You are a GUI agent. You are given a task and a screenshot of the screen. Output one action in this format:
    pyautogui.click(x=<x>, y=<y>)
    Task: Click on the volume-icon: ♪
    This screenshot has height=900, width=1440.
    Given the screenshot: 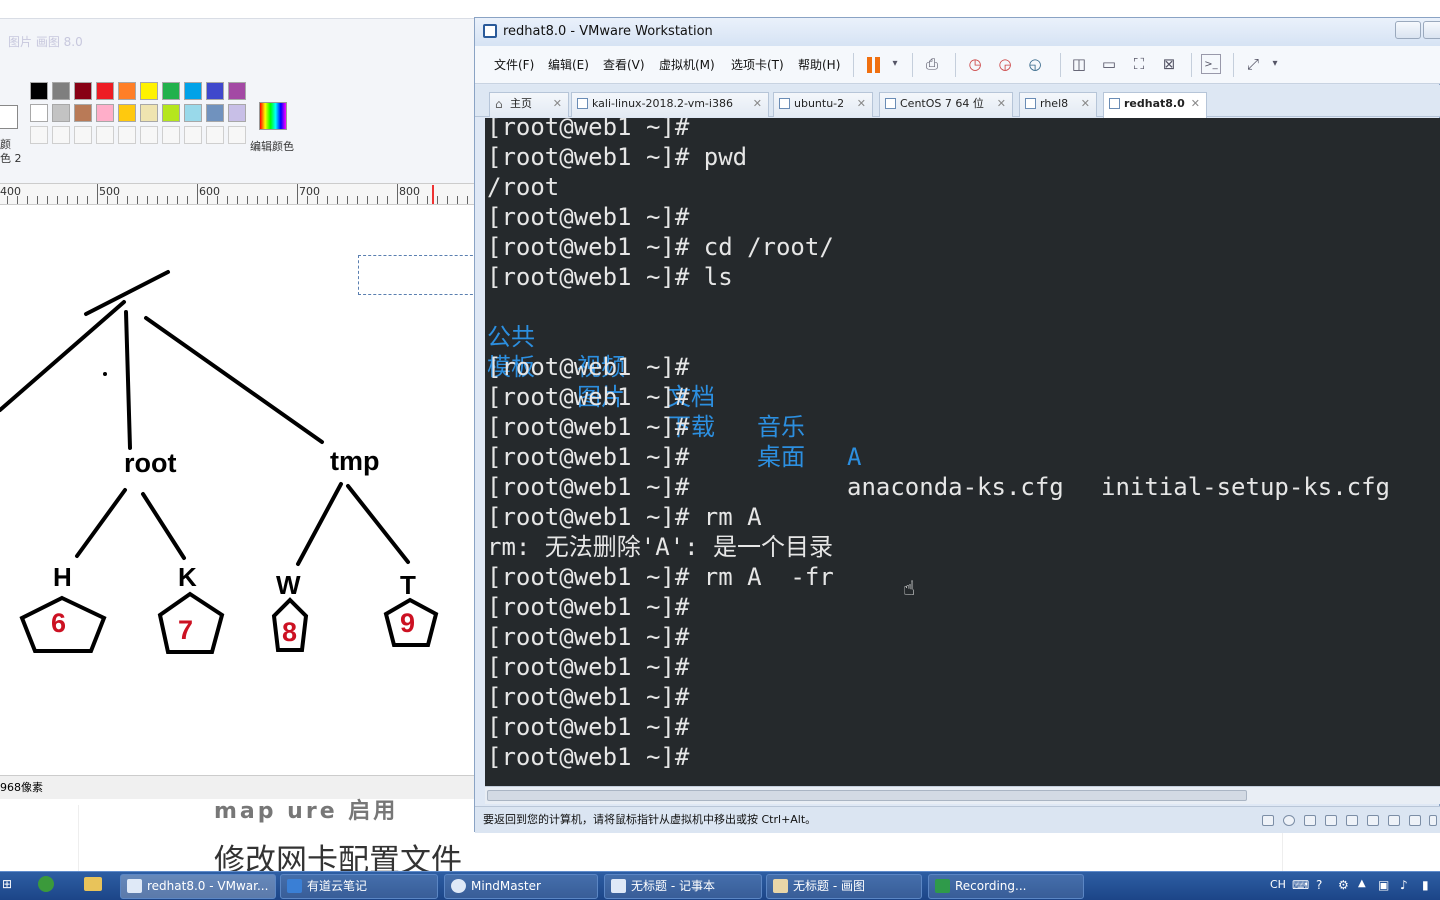 What is the action you would take?
    pyautogui.click(x=1404, y=885)
    